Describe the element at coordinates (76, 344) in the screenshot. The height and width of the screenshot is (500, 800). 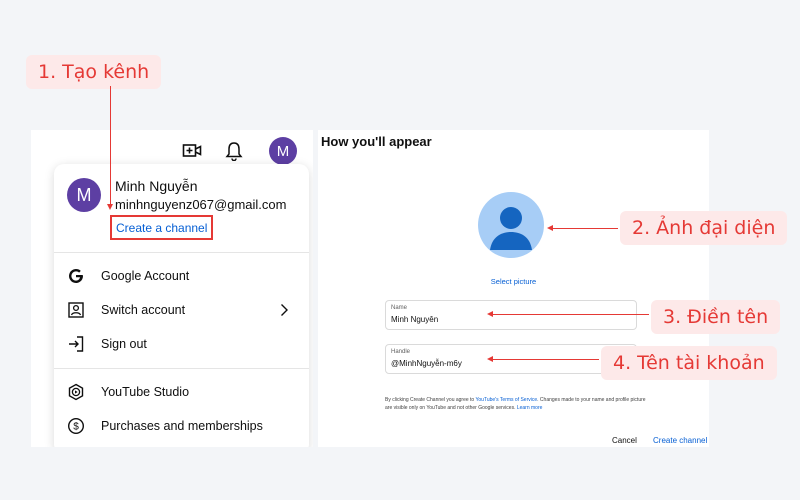
I see `sign-out-icon` at that location.